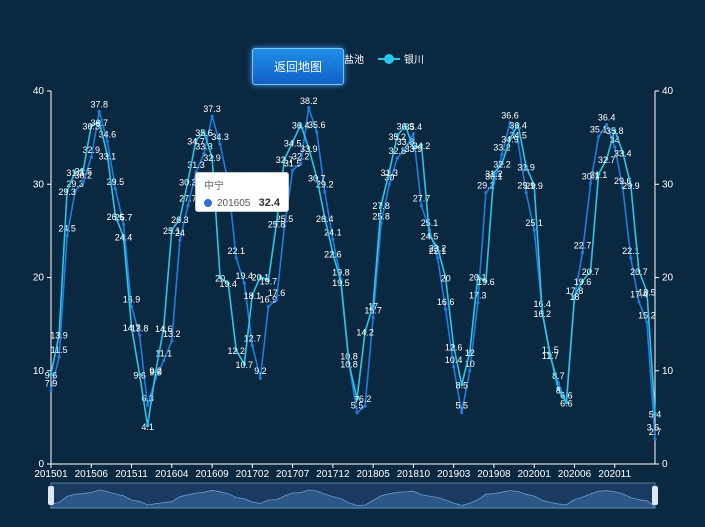  I want to click on tooltip-value: 32.4, so click(269, 203).